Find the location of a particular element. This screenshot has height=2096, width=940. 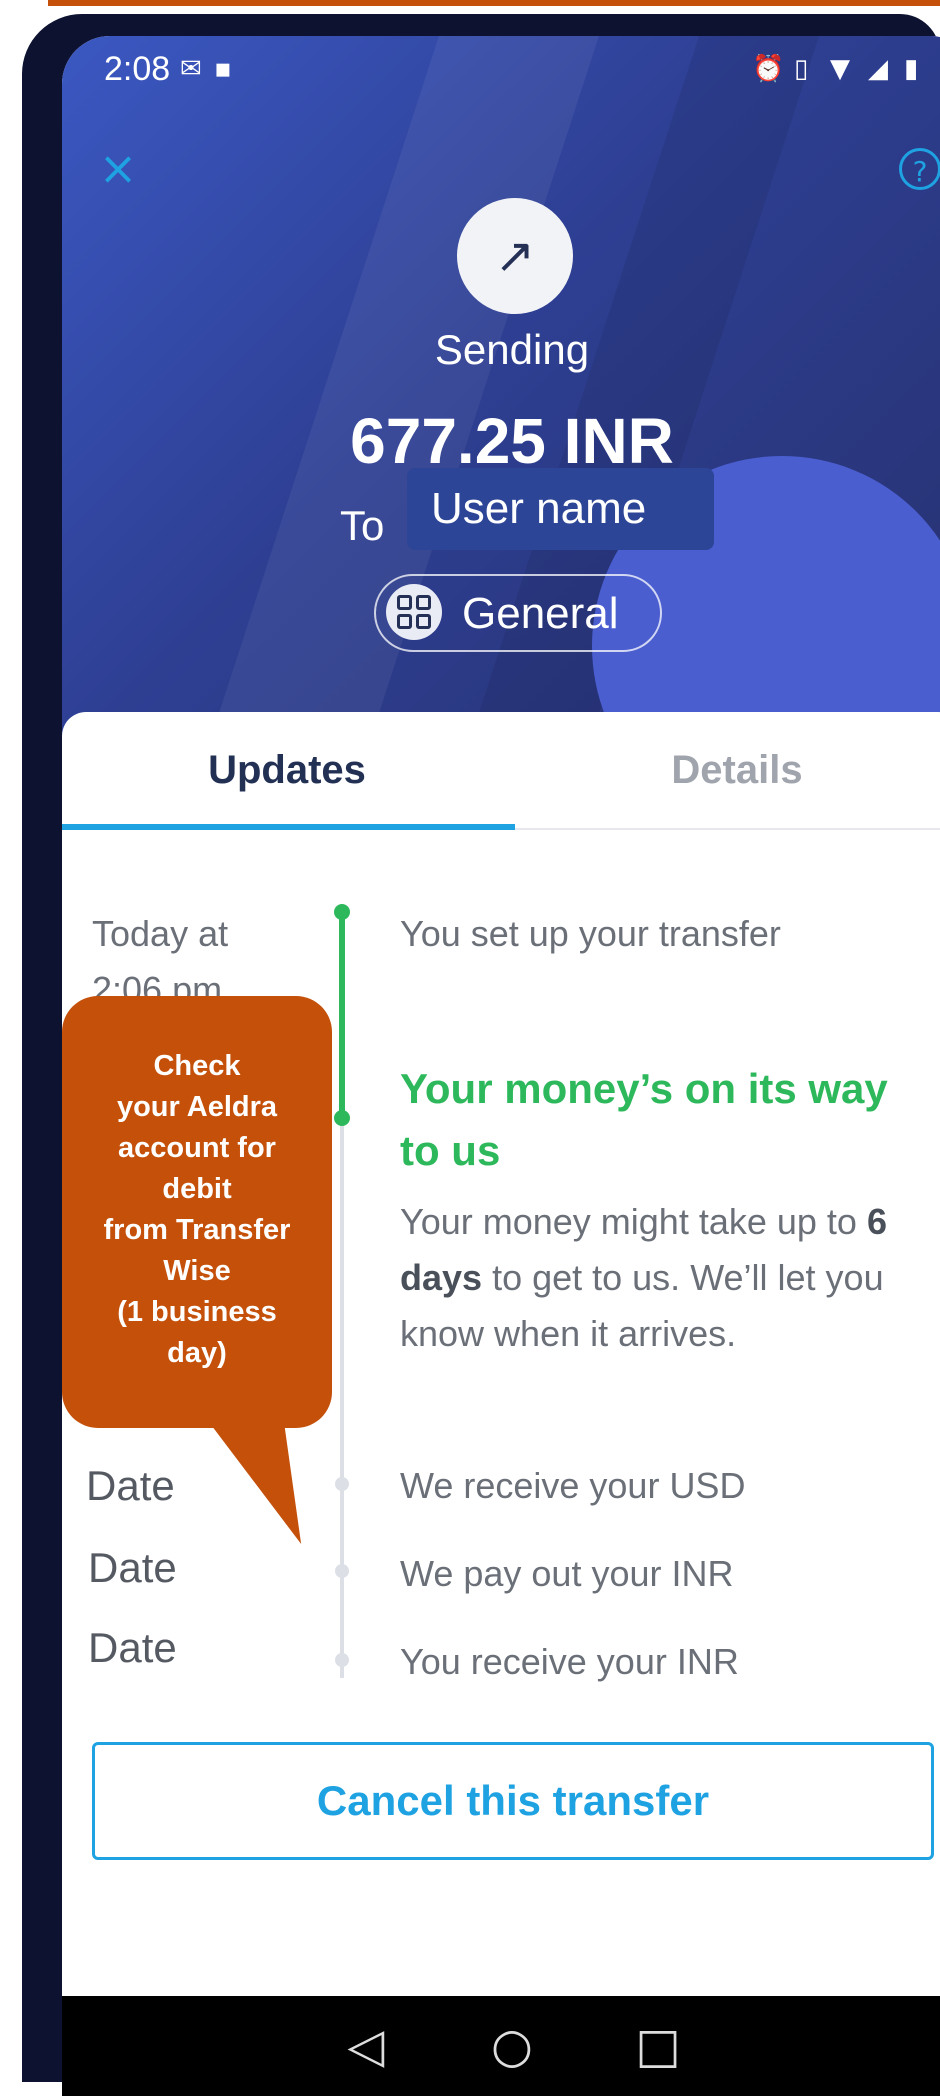

tab-details: Details is located at coordinates (726, 770).